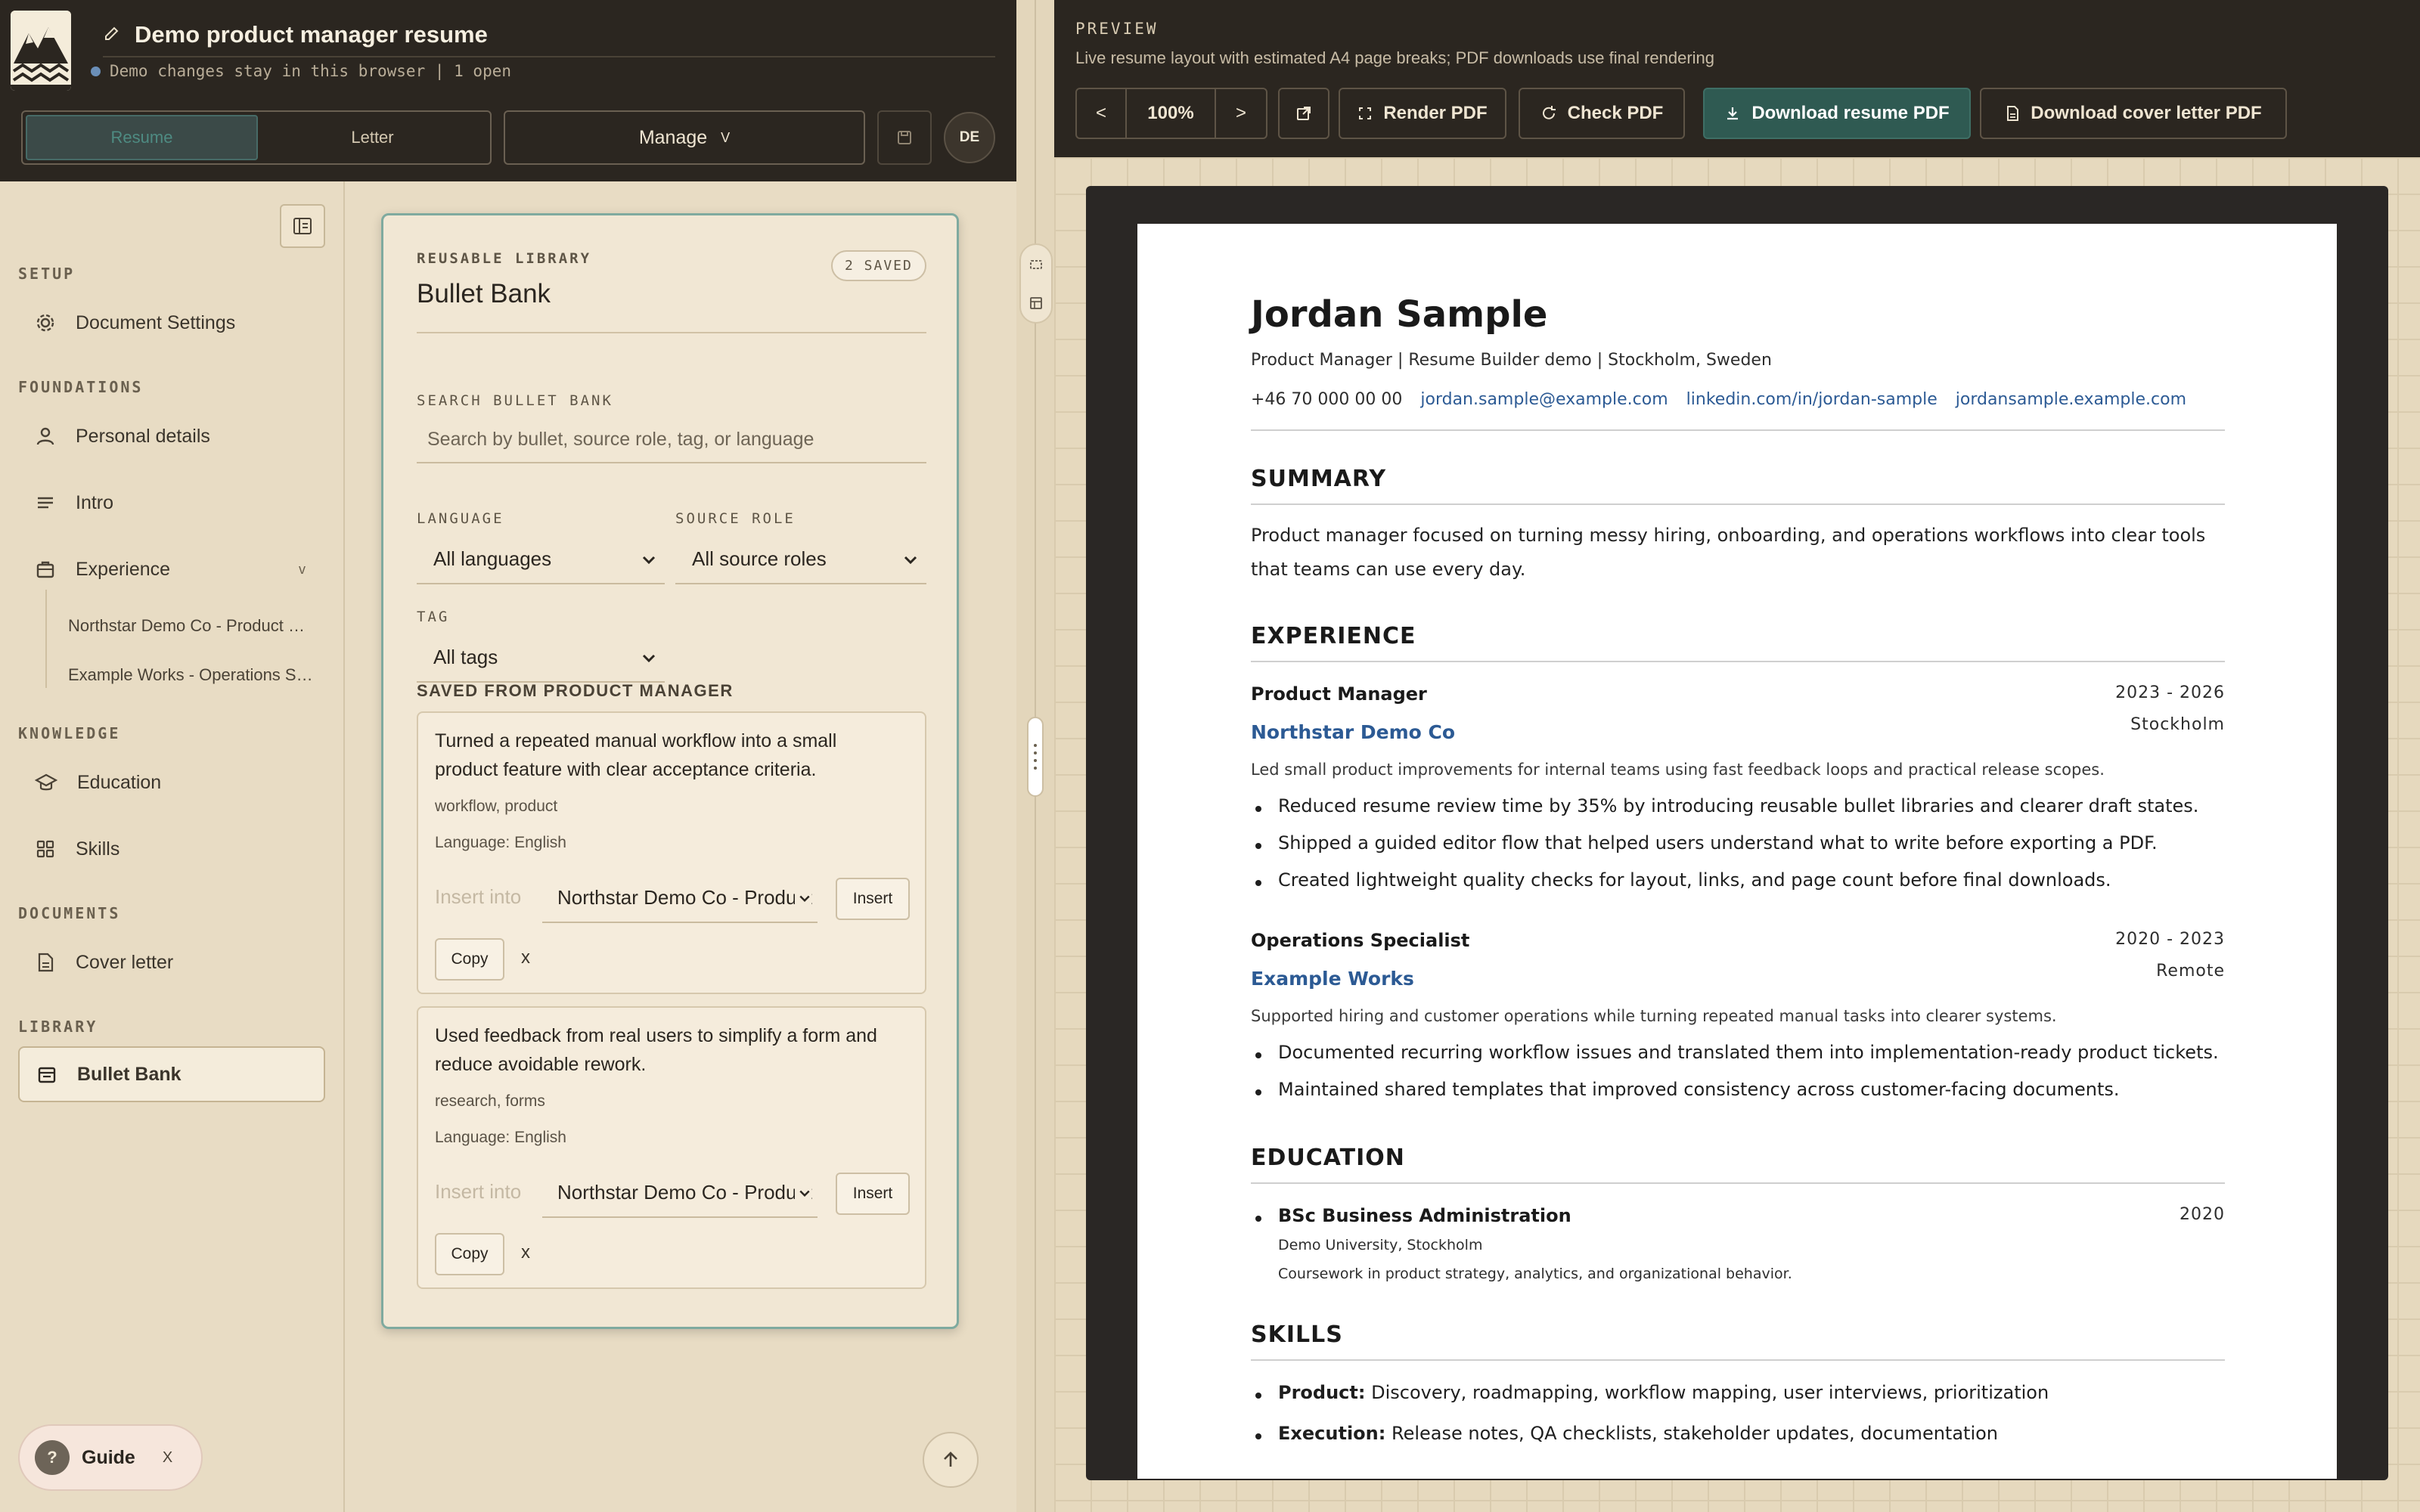 The height and width of the screenshot is (1512, 2420). Describe the element at coordinates (1319, 479) in the screenshot. I see `section-heading-summary: SUMMARY` at that location.